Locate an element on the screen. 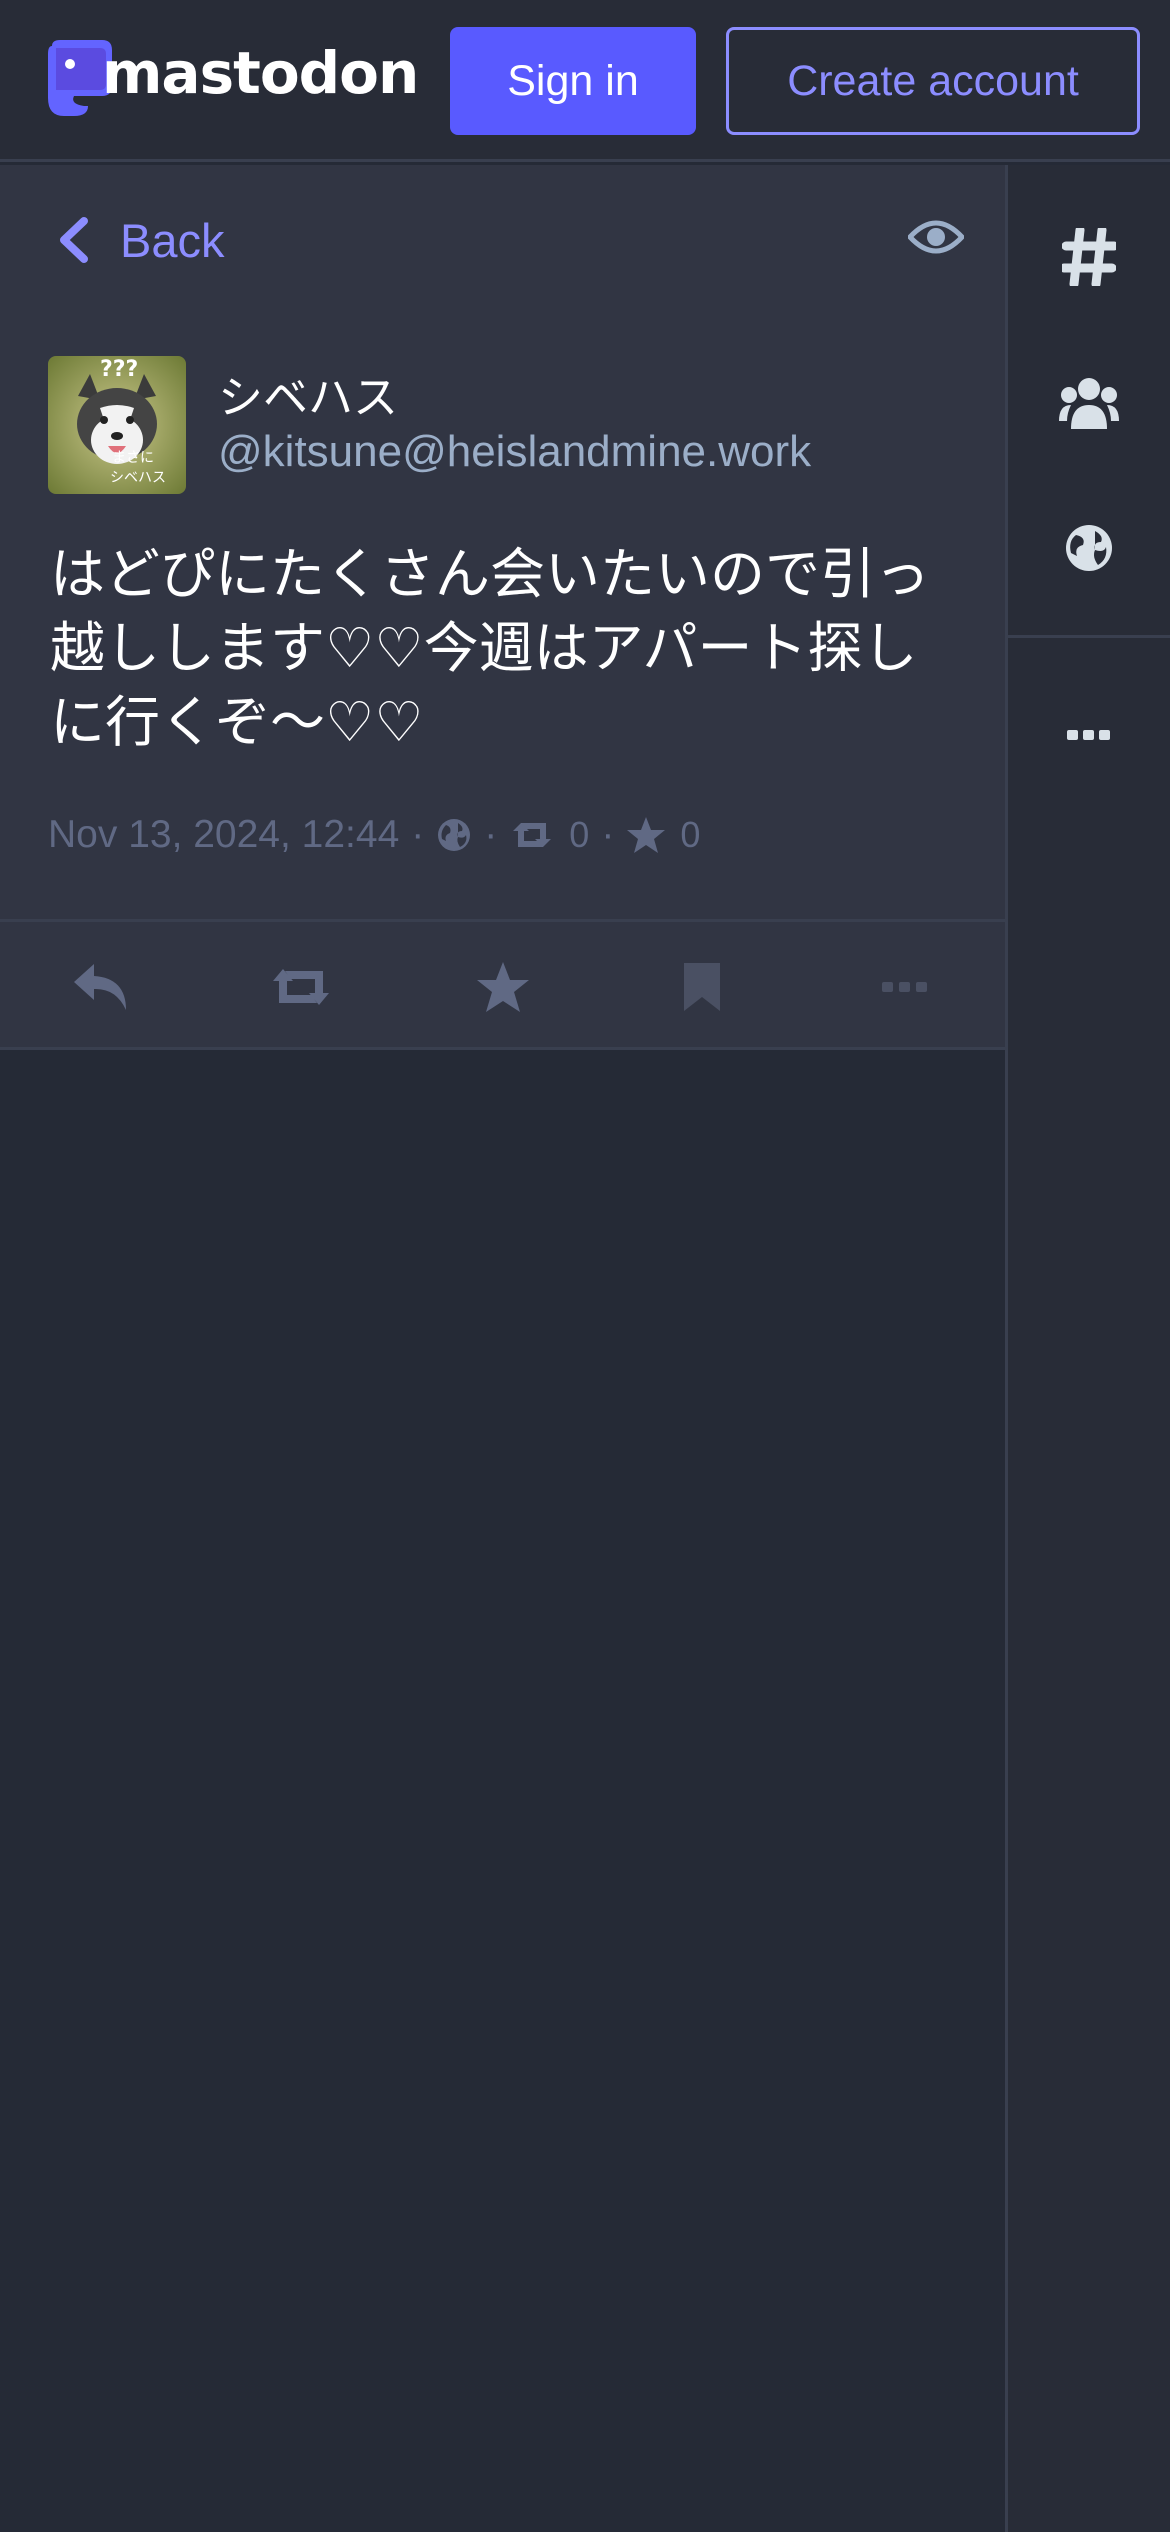 The height and width of the screenshot is (2532, 1170). local-timeline-link is located at coordinates (1089, 402).